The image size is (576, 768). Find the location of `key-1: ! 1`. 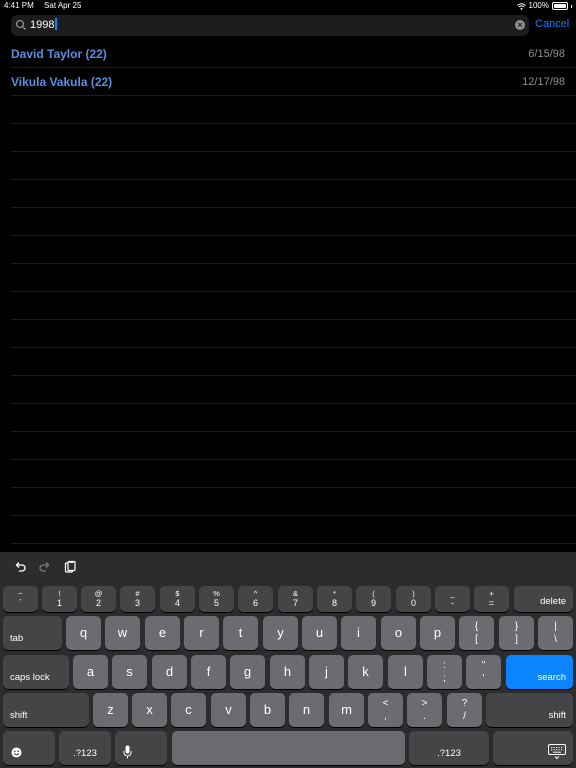

key-1: ! 1 is located at coordinates (59, 599).